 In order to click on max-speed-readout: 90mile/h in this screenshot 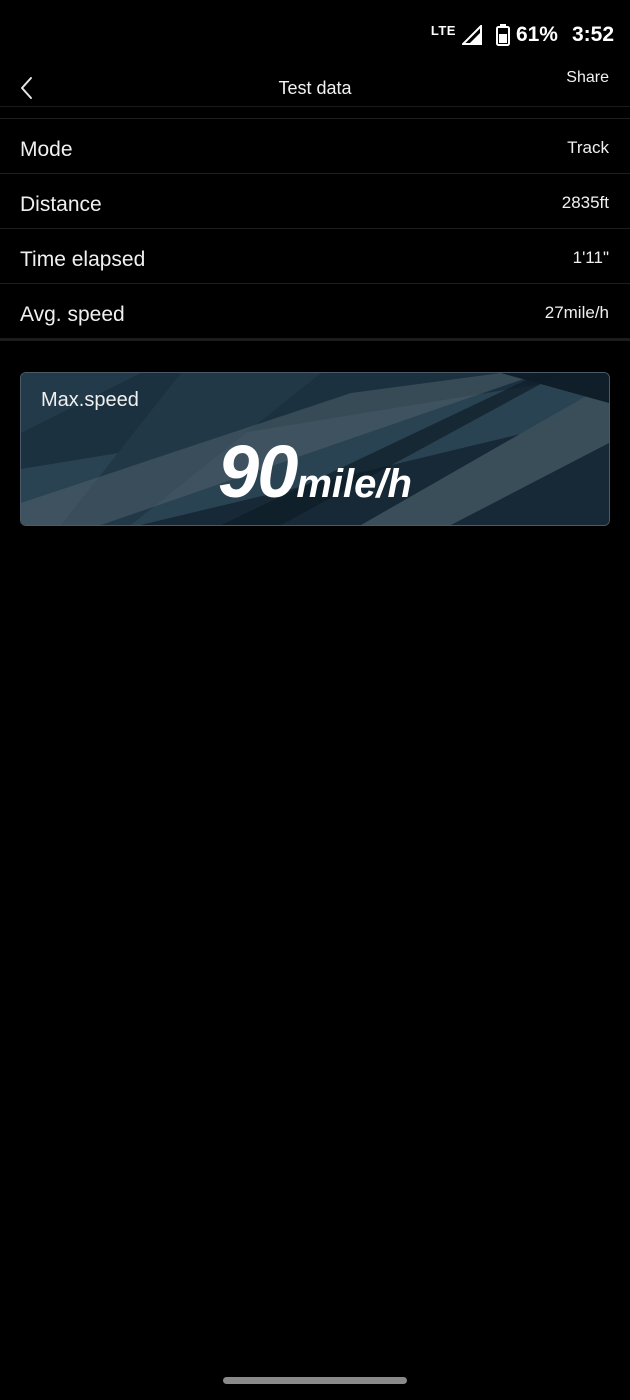, I will do `click(315, 471)`.